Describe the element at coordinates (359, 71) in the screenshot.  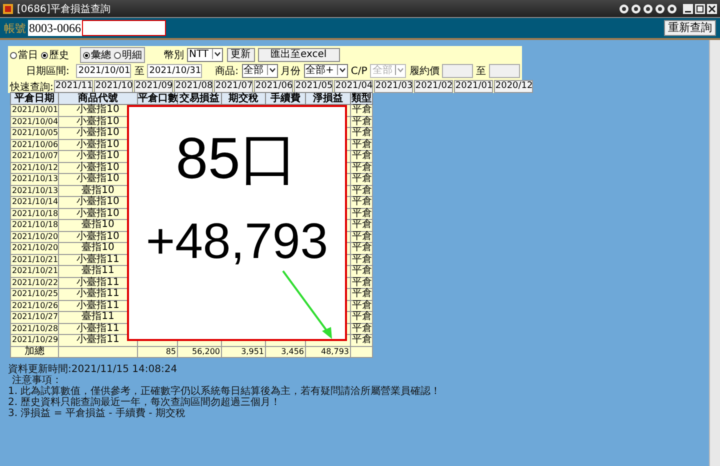
I see `cp-label: C/P` at that location.